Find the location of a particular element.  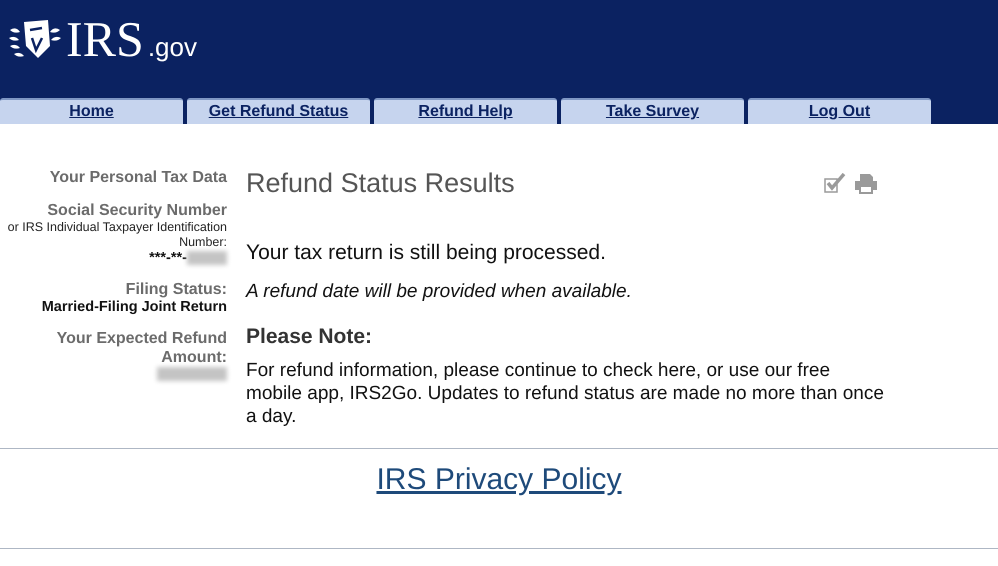

section-label: Your Personal Tax Data is located at coordinates (137, 177).